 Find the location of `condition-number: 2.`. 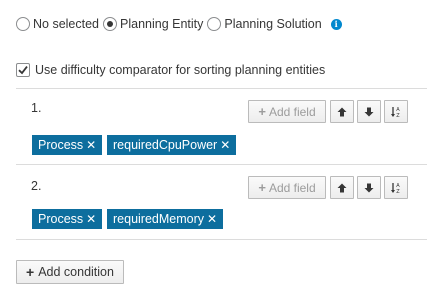

condition-number: 2. is located at coordinates (36, 186).